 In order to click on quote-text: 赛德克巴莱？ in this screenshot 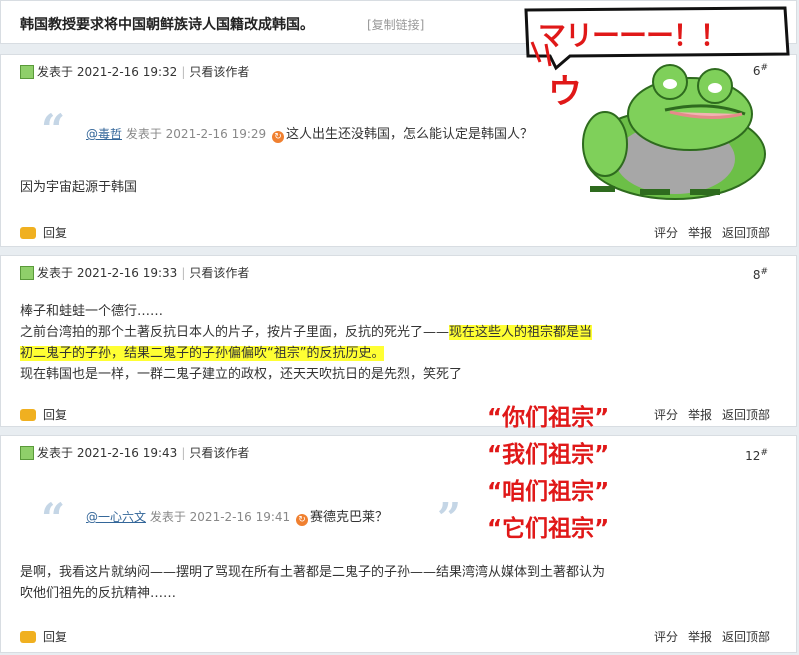, I will do `click(349, 517)`.